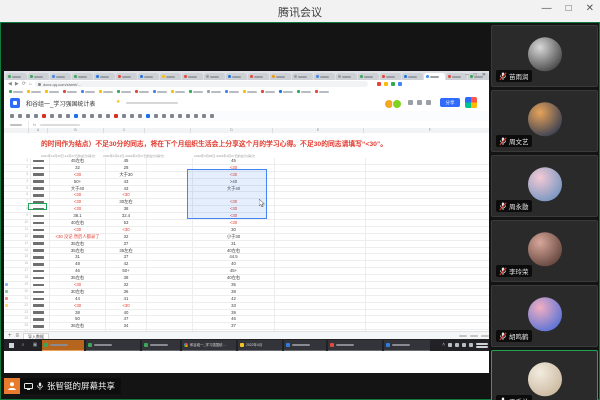 The height and width of the screenshot is (400, 600). I want to click on table-row: 16 48 42 40, so click(246, 265).